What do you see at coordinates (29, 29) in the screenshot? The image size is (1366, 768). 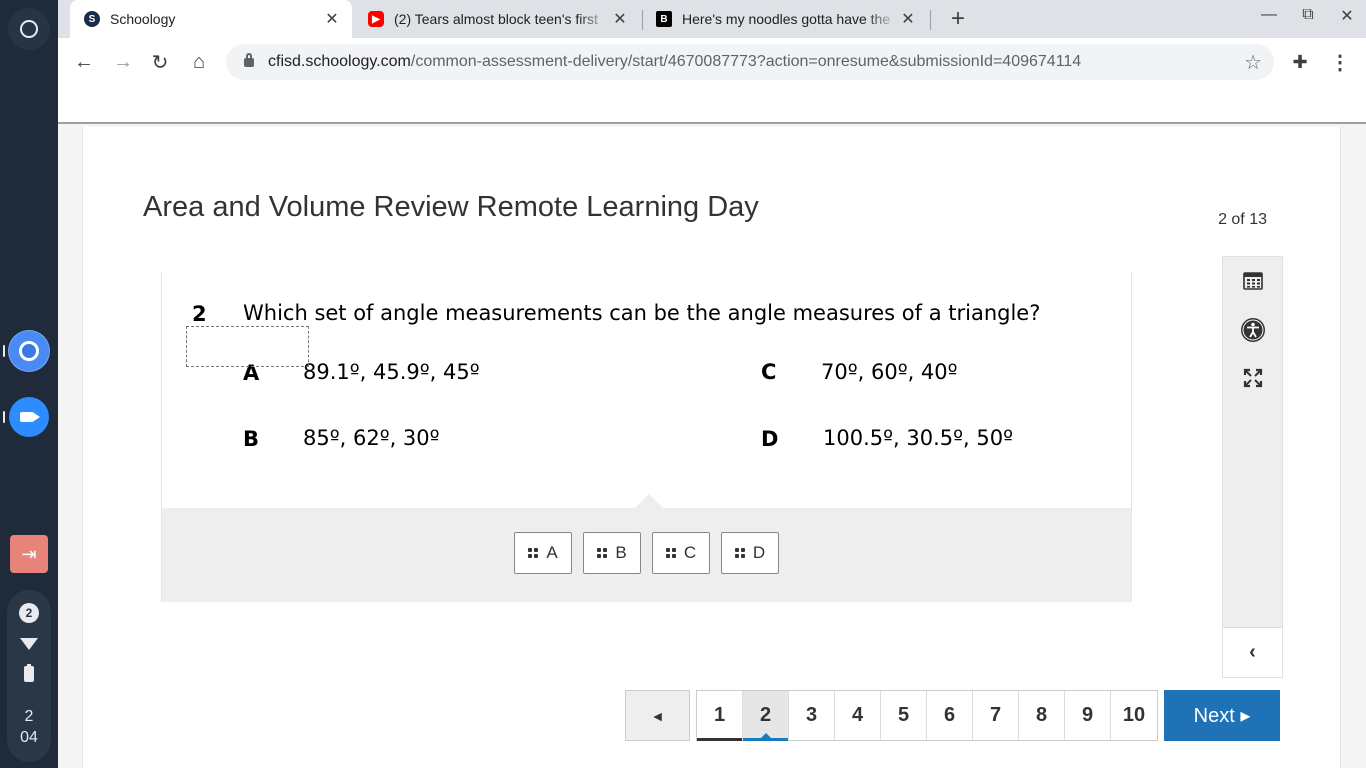 I see `launcher-button` at bounding box center [29, 29].